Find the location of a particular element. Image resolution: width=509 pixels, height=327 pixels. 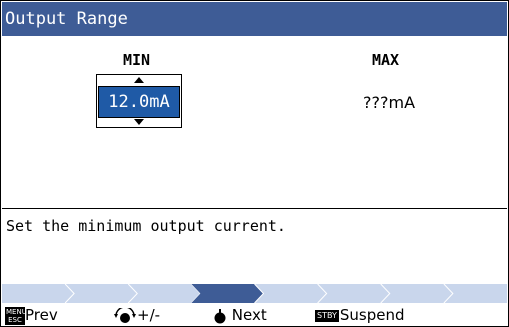

progress-steps is located at coordinates (259, 293).